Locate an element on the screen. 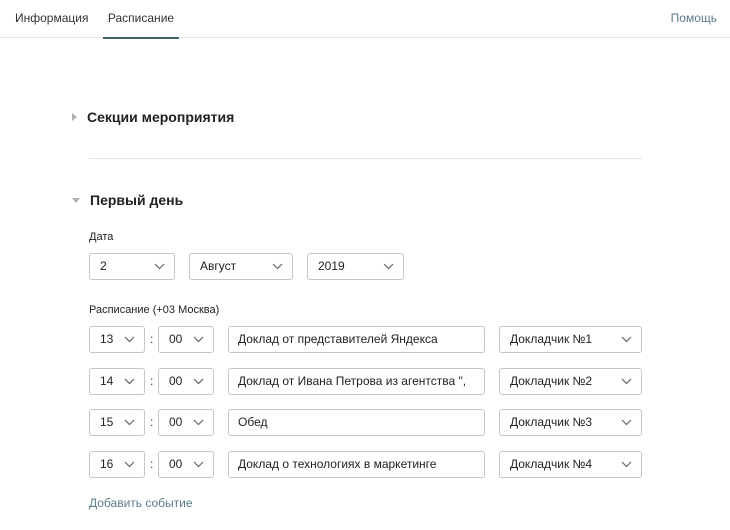 The height and width of the screenshot is (530, 730). add-event-link: Добавить событие is located at coordinates (141, 503).